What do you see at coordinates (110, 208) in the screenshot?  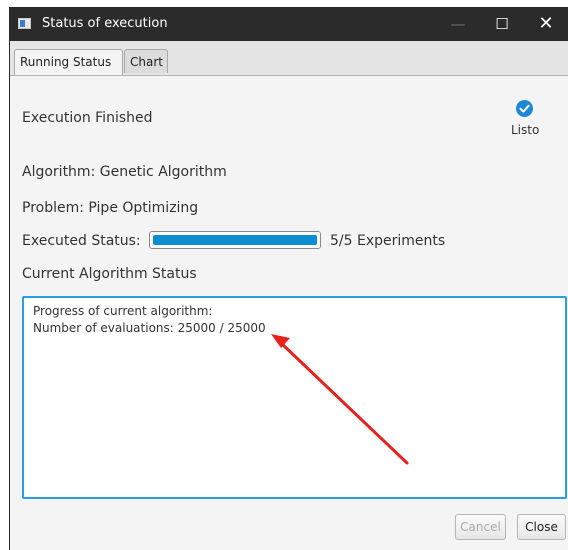 I see `problem-label: Problem: Pipe Optimizing` at bounding box center [110, 208].